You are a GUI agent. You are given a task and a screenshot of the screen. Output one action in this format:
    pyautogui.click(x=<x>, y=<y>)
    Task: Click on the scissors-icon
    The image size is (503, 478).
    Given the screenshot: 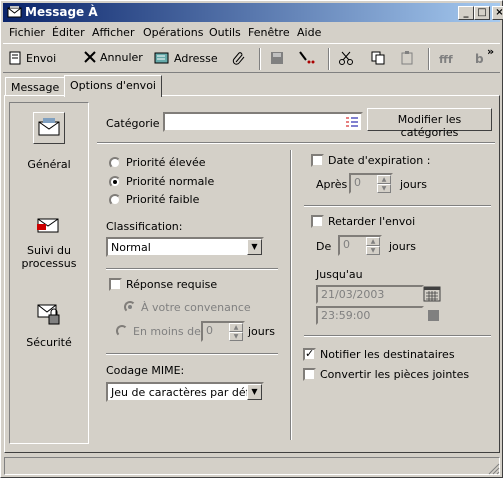 What is the action you would take?
    pyautogui.click(x=346, y=58)
    